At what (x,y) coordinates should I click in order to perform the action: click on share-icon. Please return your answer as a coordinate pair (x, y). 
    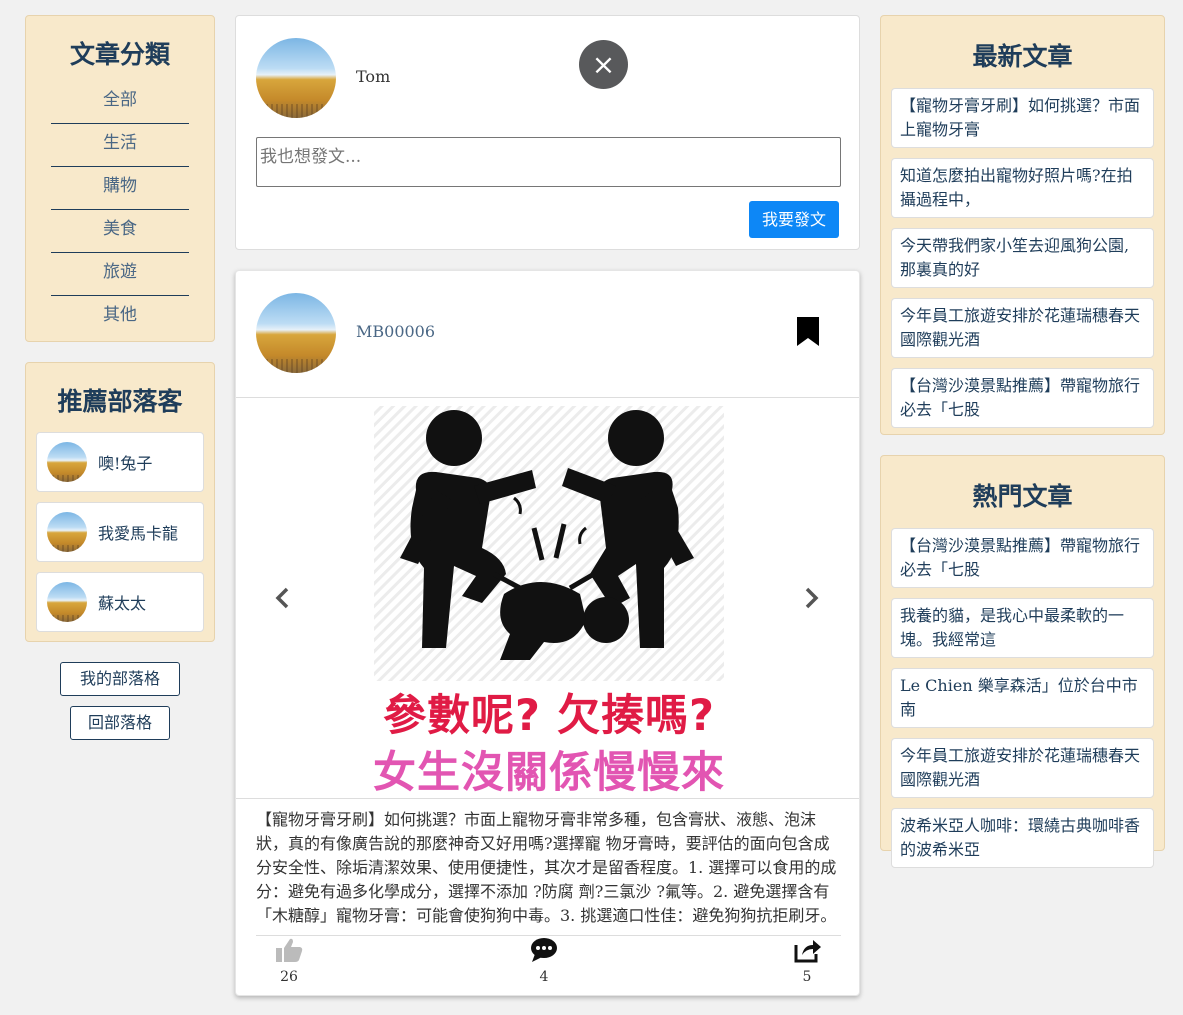
    Looking at the image, I should click on (807, 951).